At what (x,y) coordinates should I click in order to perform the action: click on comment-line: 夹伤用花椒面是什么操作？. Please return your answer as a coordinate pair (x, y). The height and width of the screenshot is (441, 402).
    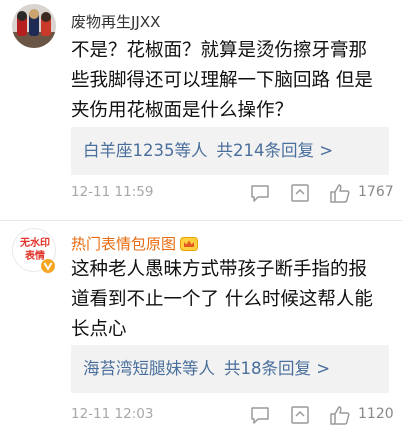
    Looking at the image, I should click on (182, 110).